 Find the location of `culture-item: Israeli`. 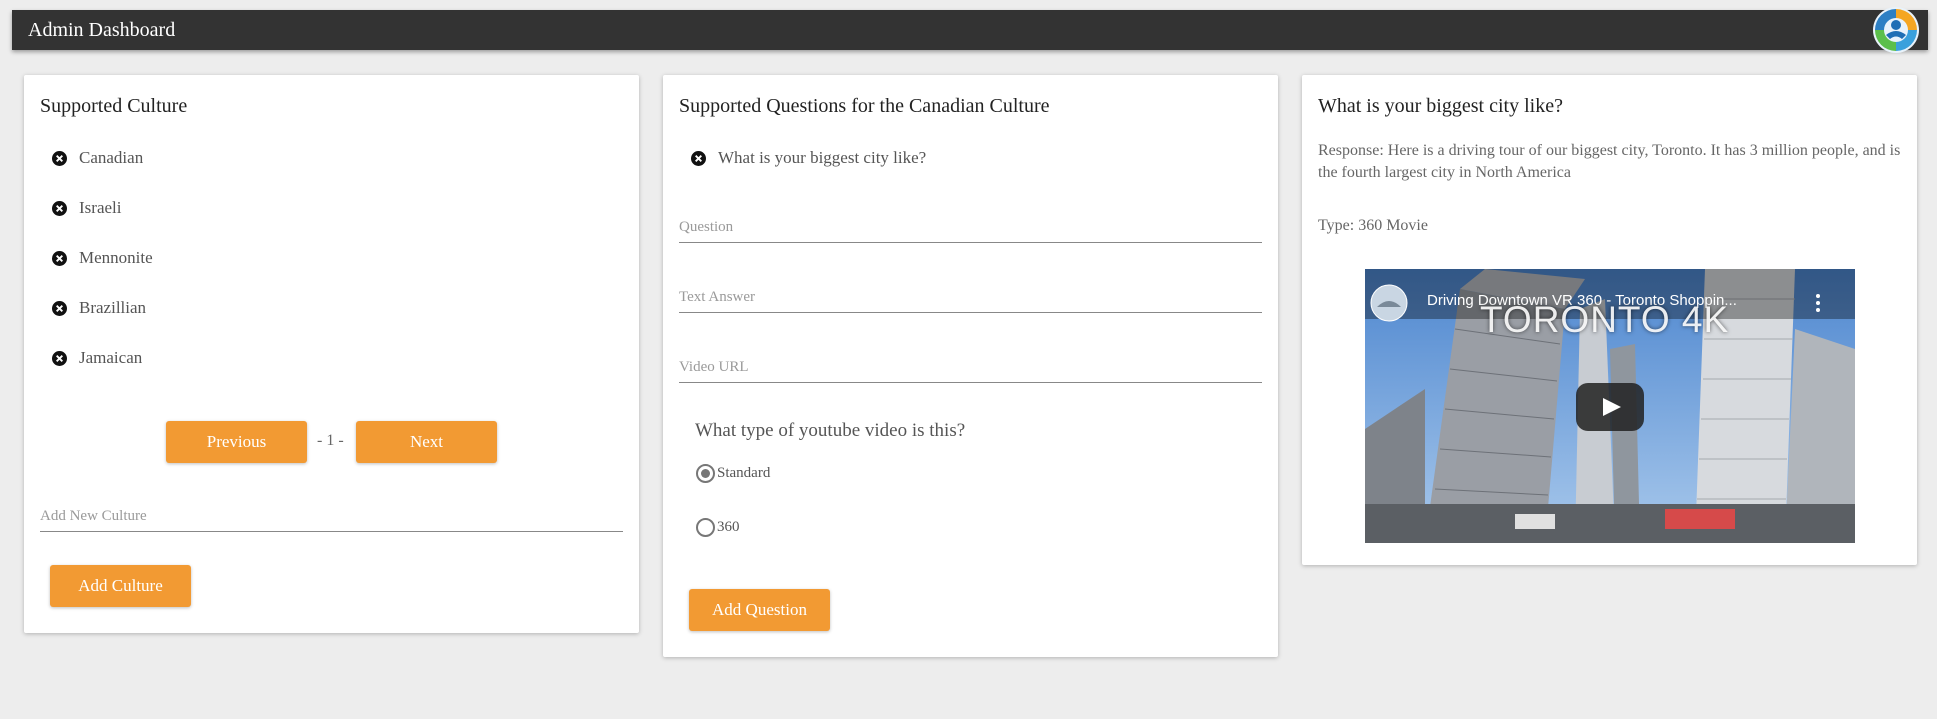

culture-item: Israeli is located at coordinates (86, 208).